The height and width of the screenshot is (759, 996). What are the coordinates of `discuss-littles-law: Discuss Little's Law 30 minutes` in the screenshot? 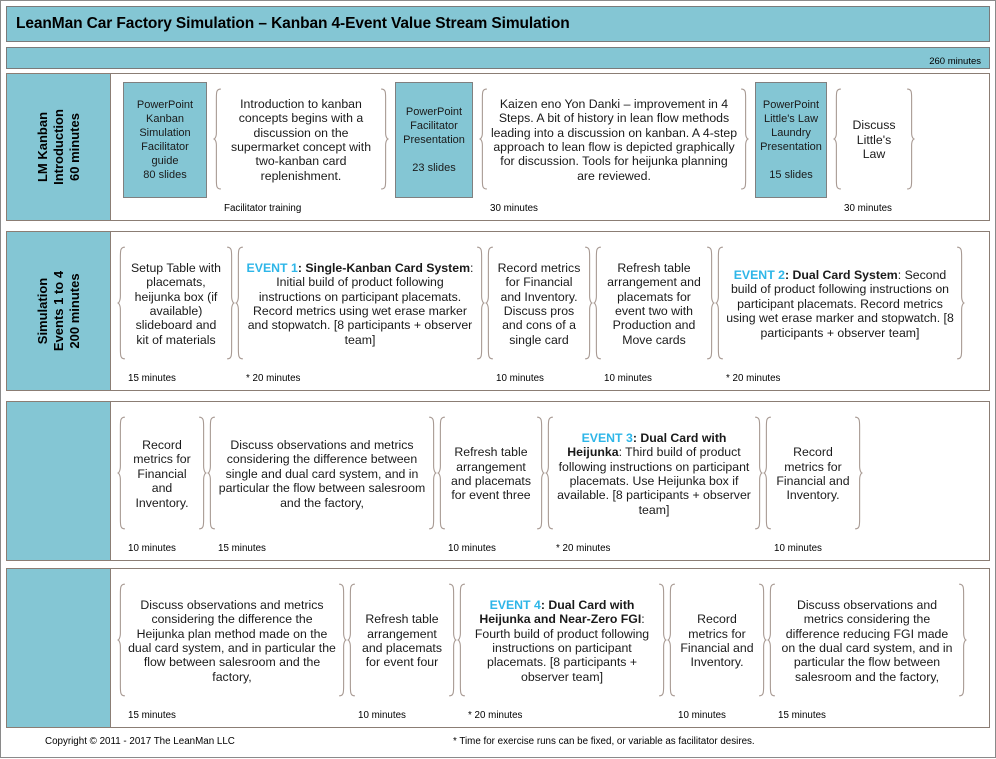 It's located at (874, 147).